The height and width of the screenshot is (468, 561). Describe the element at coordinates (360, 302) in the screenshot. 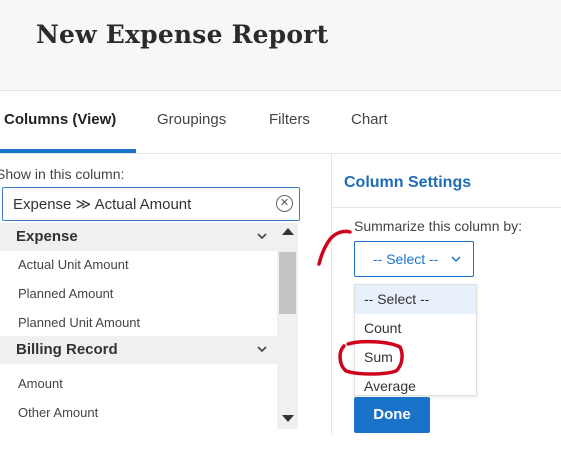

I see `annotation-overlay` at that location.